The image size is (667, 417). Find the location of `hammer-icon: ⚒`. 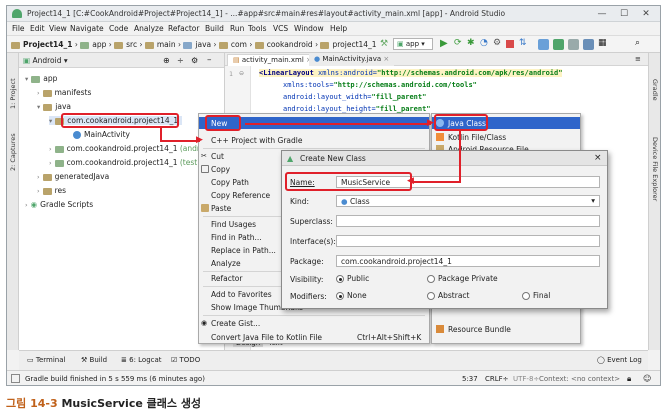

hammer-icon: ⚒ is located at coordinates (384, 44).